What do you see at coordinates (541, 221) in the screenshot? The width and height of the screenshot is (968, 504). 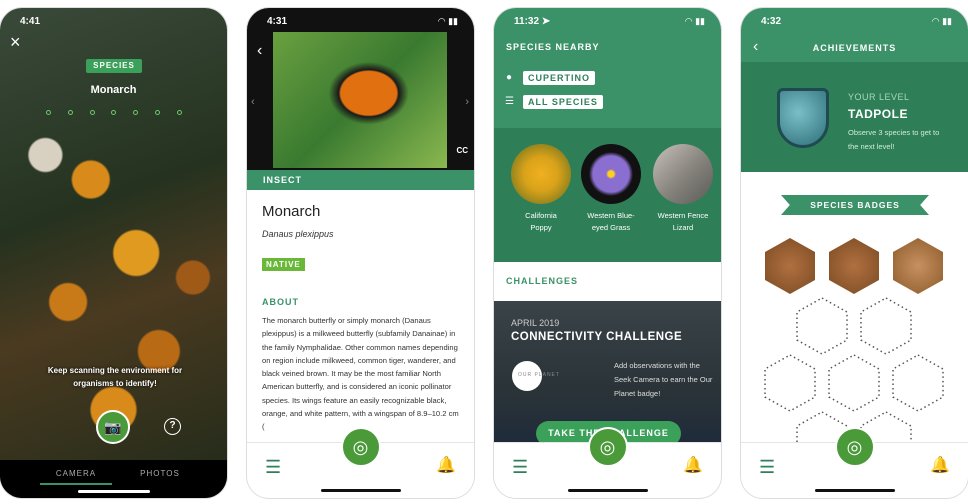 I see `species-name: California Poppy` at bounding box center [541, 221].